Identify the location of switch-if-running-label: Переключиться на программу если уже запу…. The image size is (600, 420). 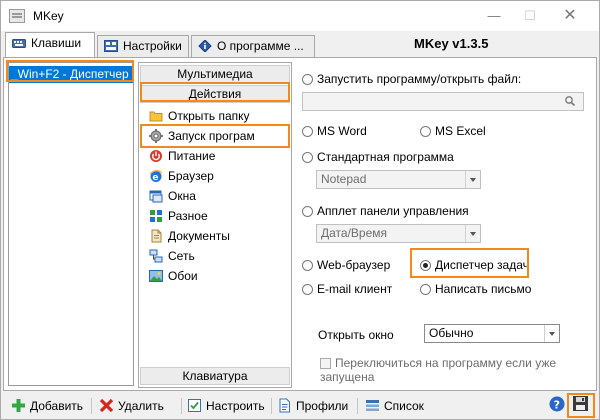
(438, 370).